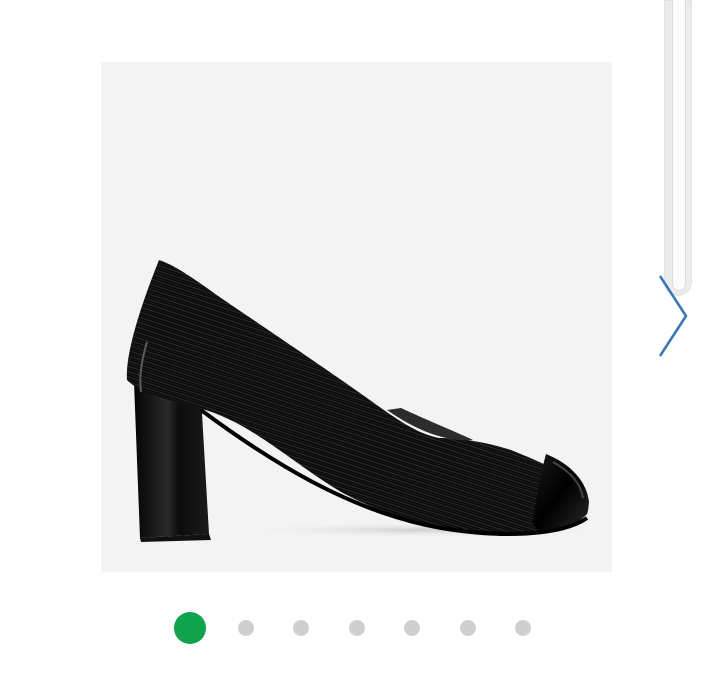 The height and width of the screenshot is (700, 713). Describe the element at coordinates (190, 628) in the screenshot. I see `pagination-dot-active` at that location.